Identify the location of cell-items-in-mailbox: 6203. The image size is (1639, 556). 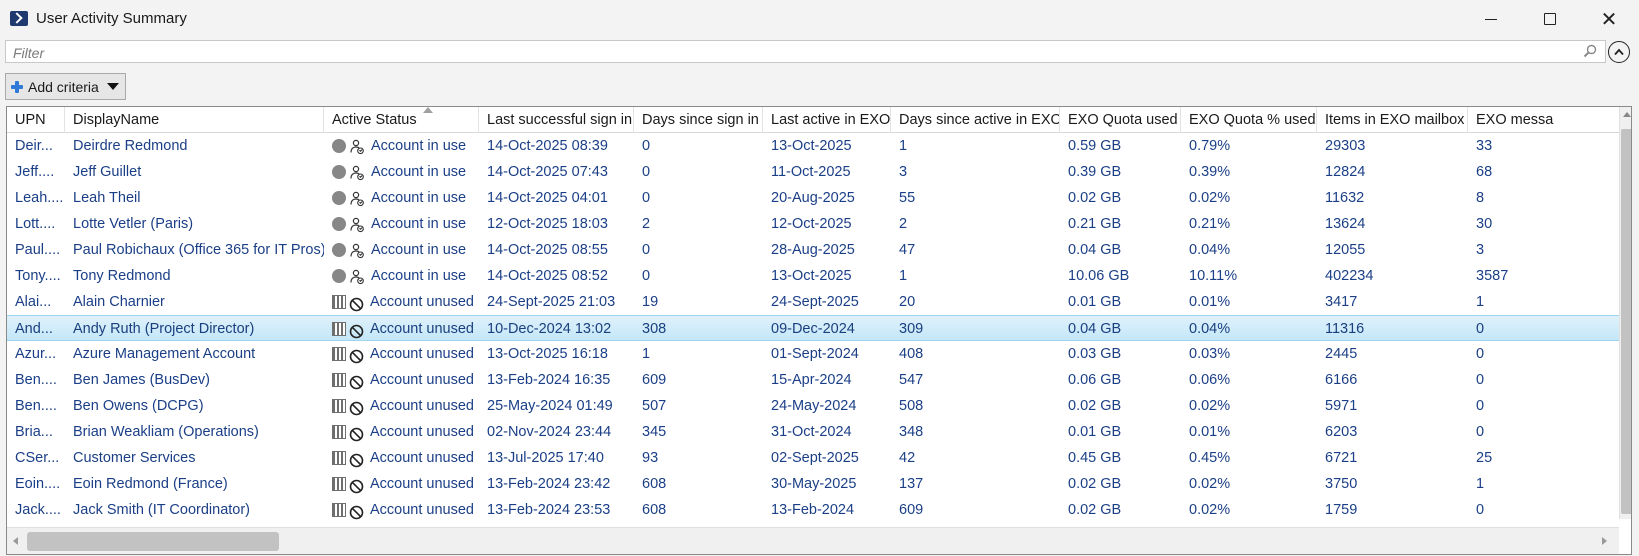
(1341, 432).